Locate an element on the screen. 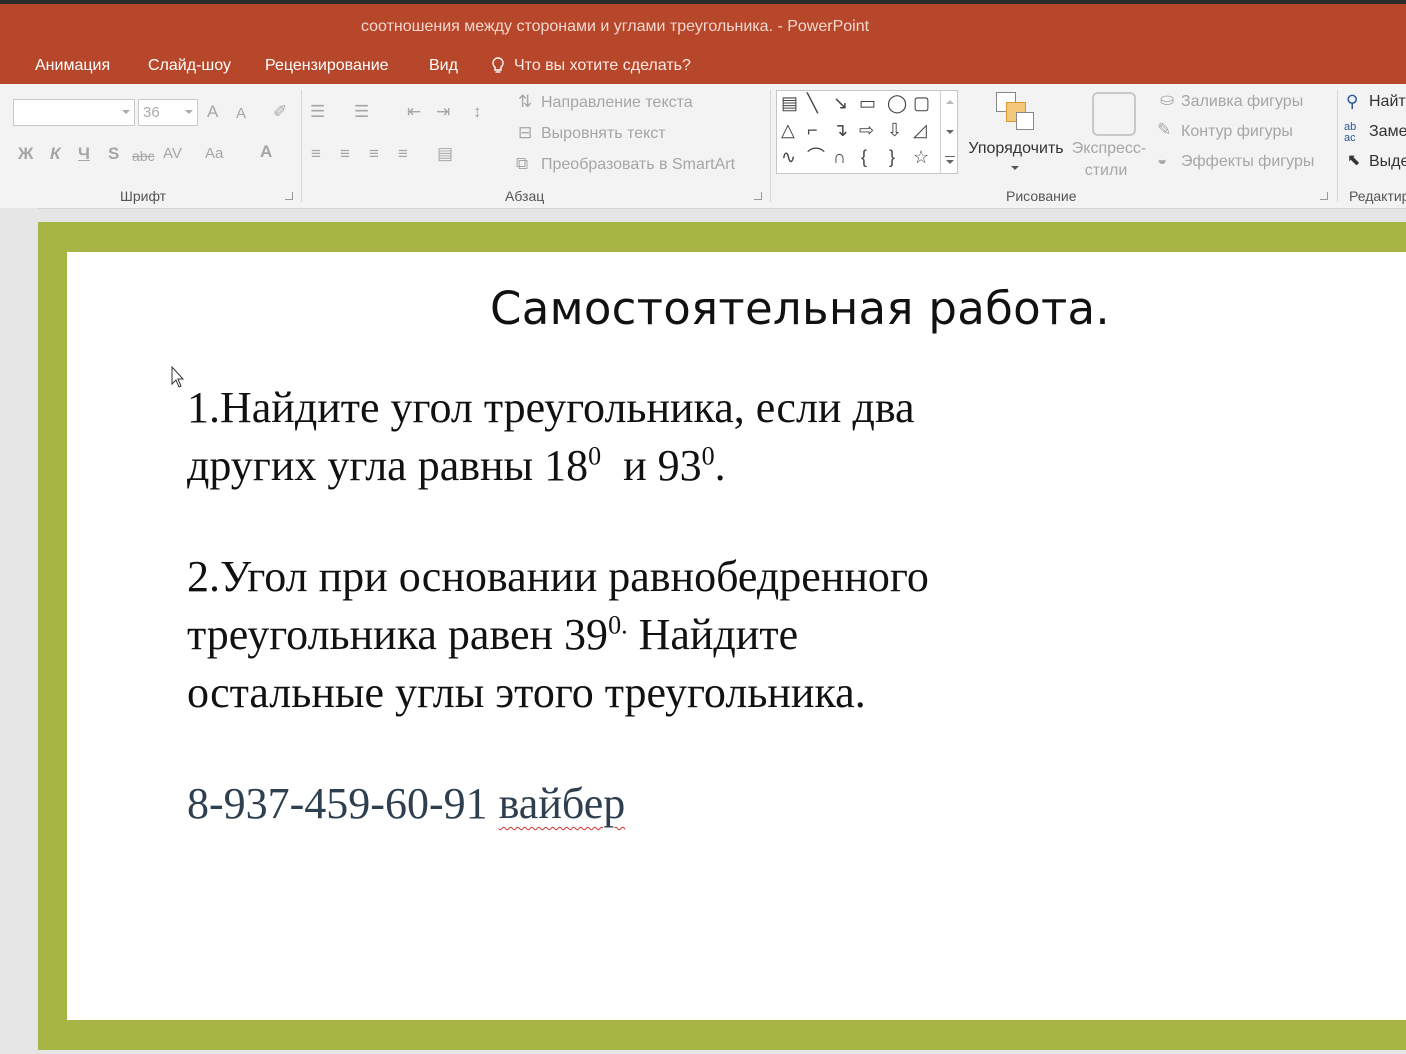 The height and width of the screenshot is (1054, 1406). right-arrow-shape-icon: ⇨ is located at coordinates (866, 130).